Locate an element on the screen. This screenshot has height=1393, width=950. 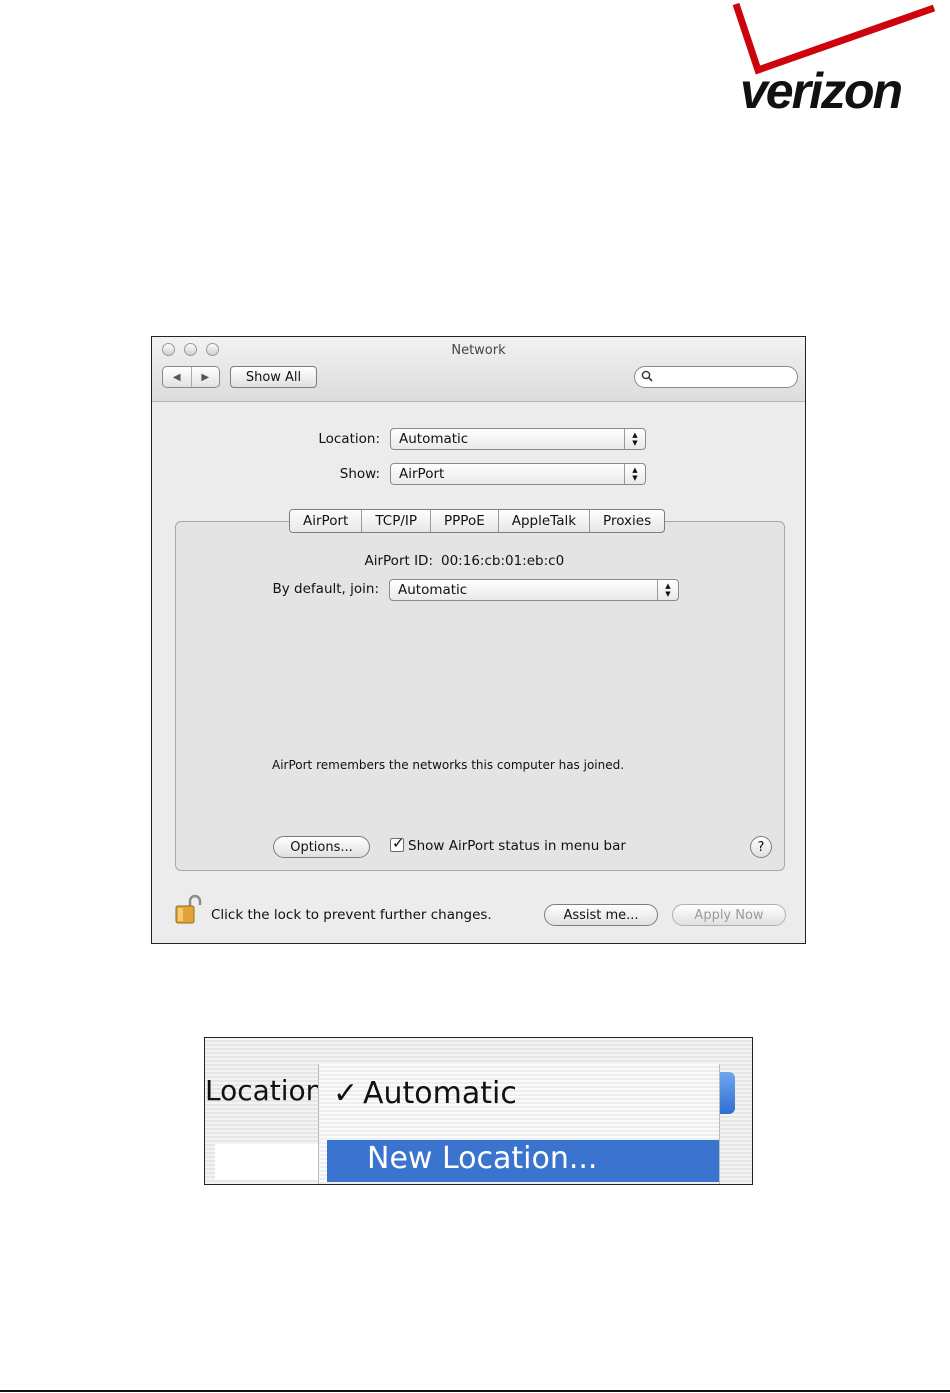
default-join-popup: Automatic ▲ ▼ is located at coordinates (534, 590).